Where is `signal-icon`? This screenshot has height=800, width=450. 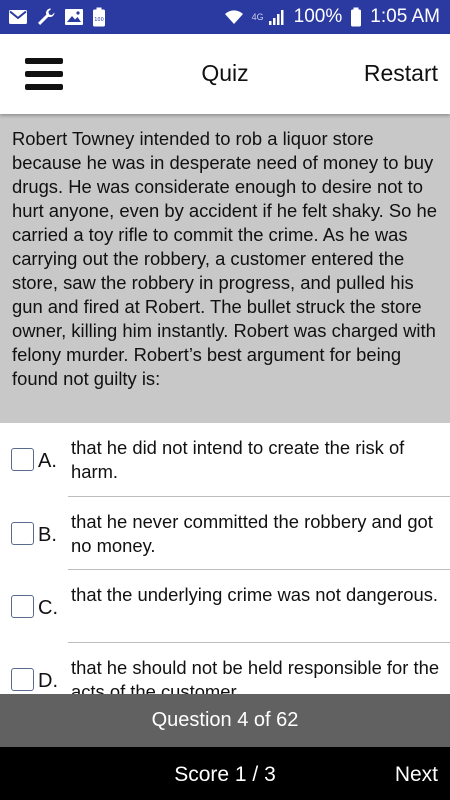 signal-icon is located at coordinates (277, 17).